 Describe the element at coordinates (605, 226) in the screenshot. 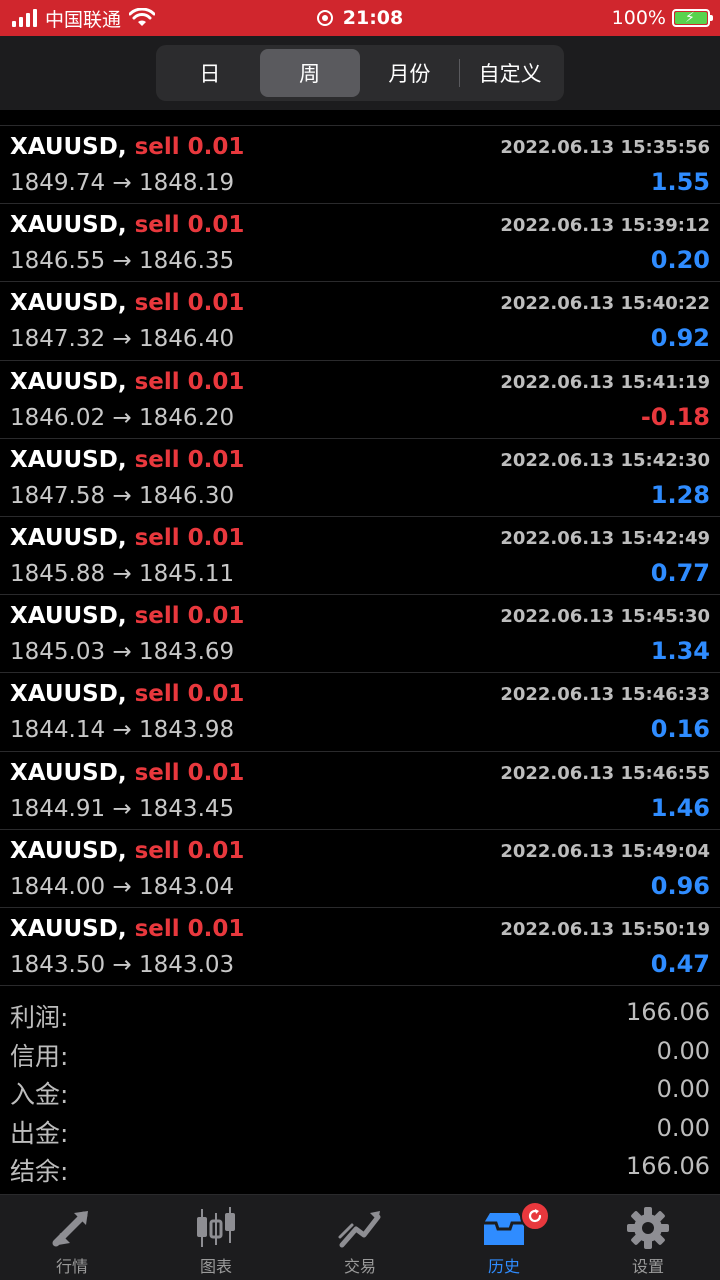

I see `trade-time: 2022.06.13 15:39:12` at that location.